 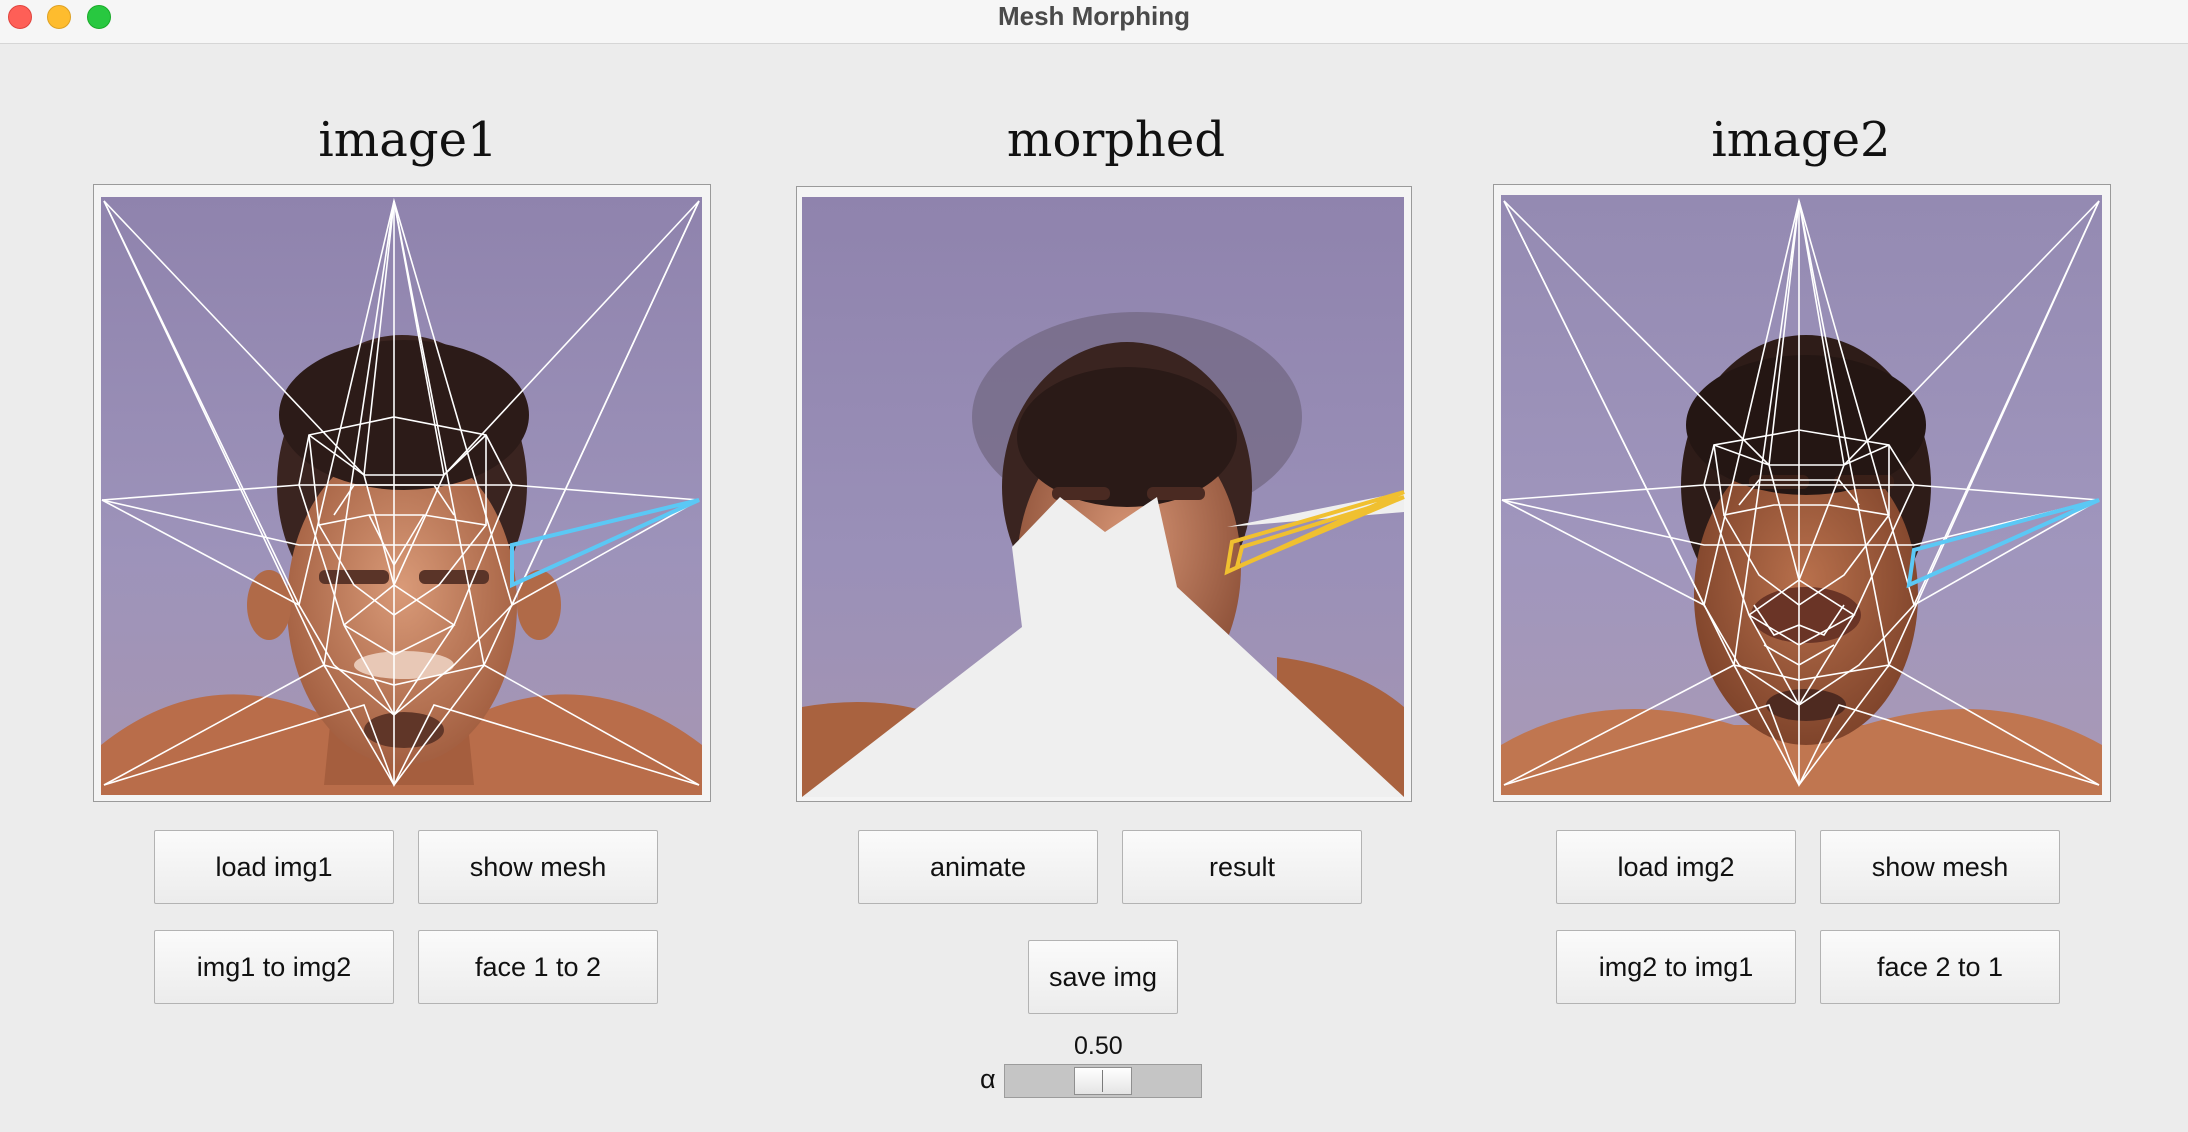 I want to click on image2-picture, so click(x=1801, y=495).